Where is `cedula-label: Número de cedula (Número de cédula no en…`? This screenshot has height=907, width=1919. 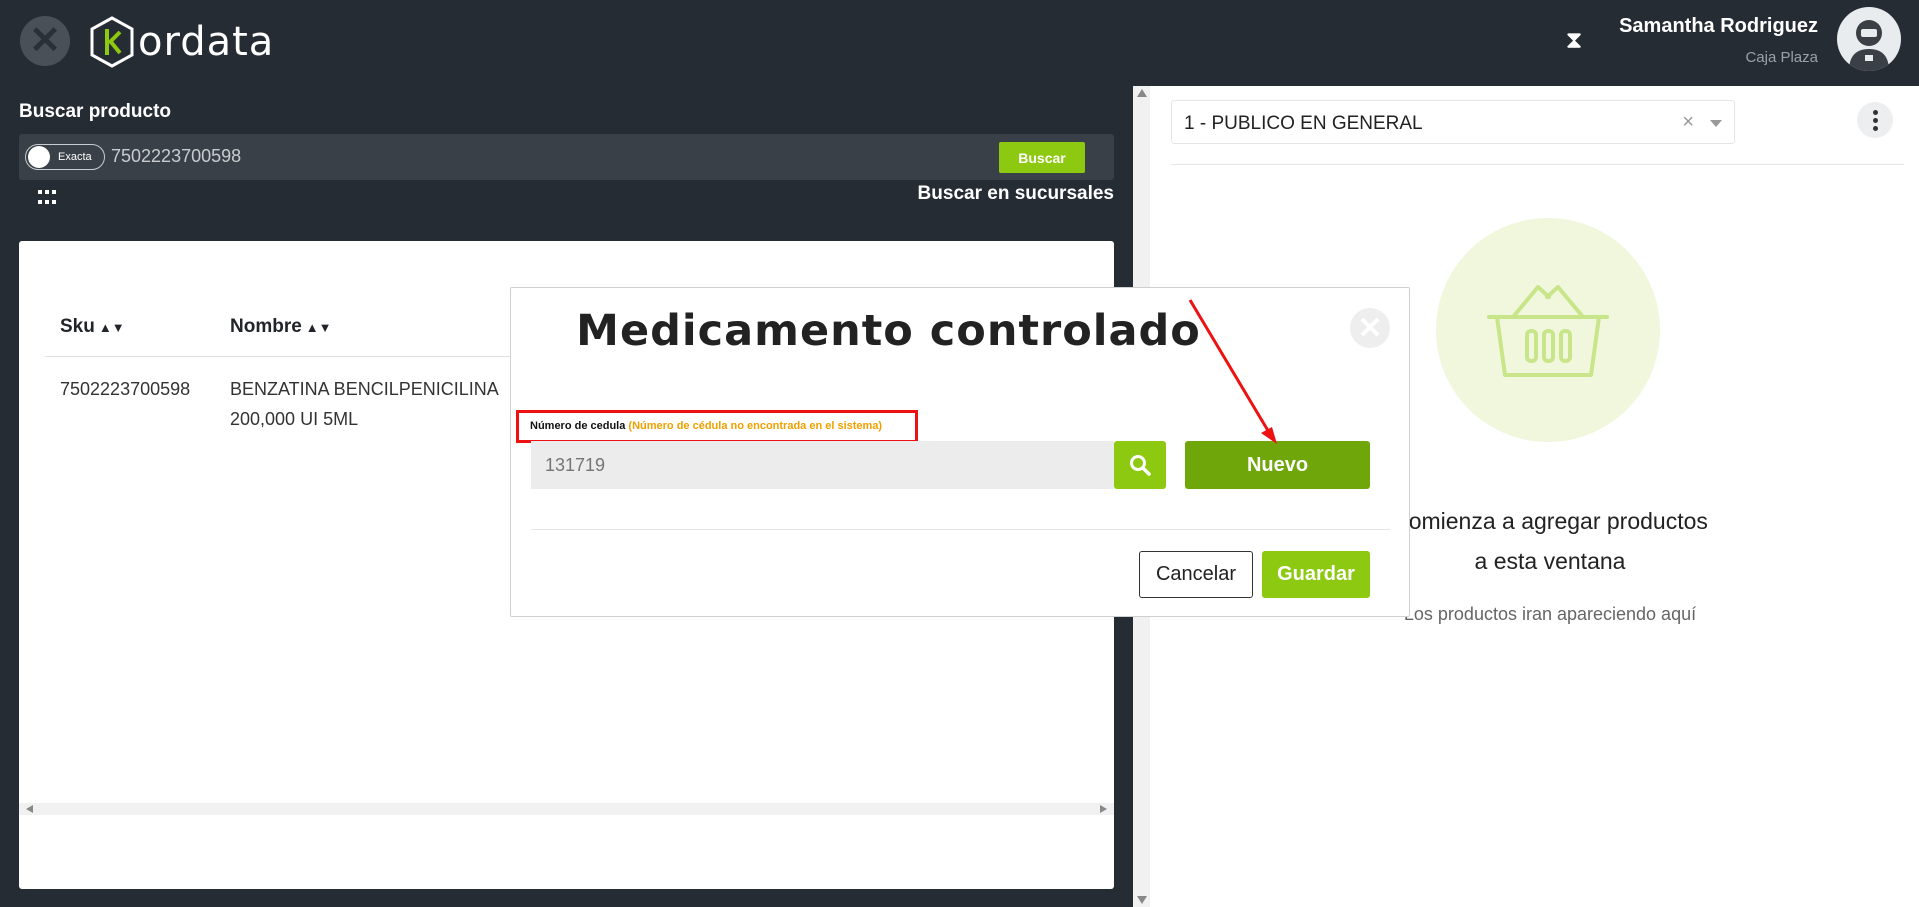 cedula-label: Número de cedula (Número de cédula no en… is located at coordinates (706, 426).